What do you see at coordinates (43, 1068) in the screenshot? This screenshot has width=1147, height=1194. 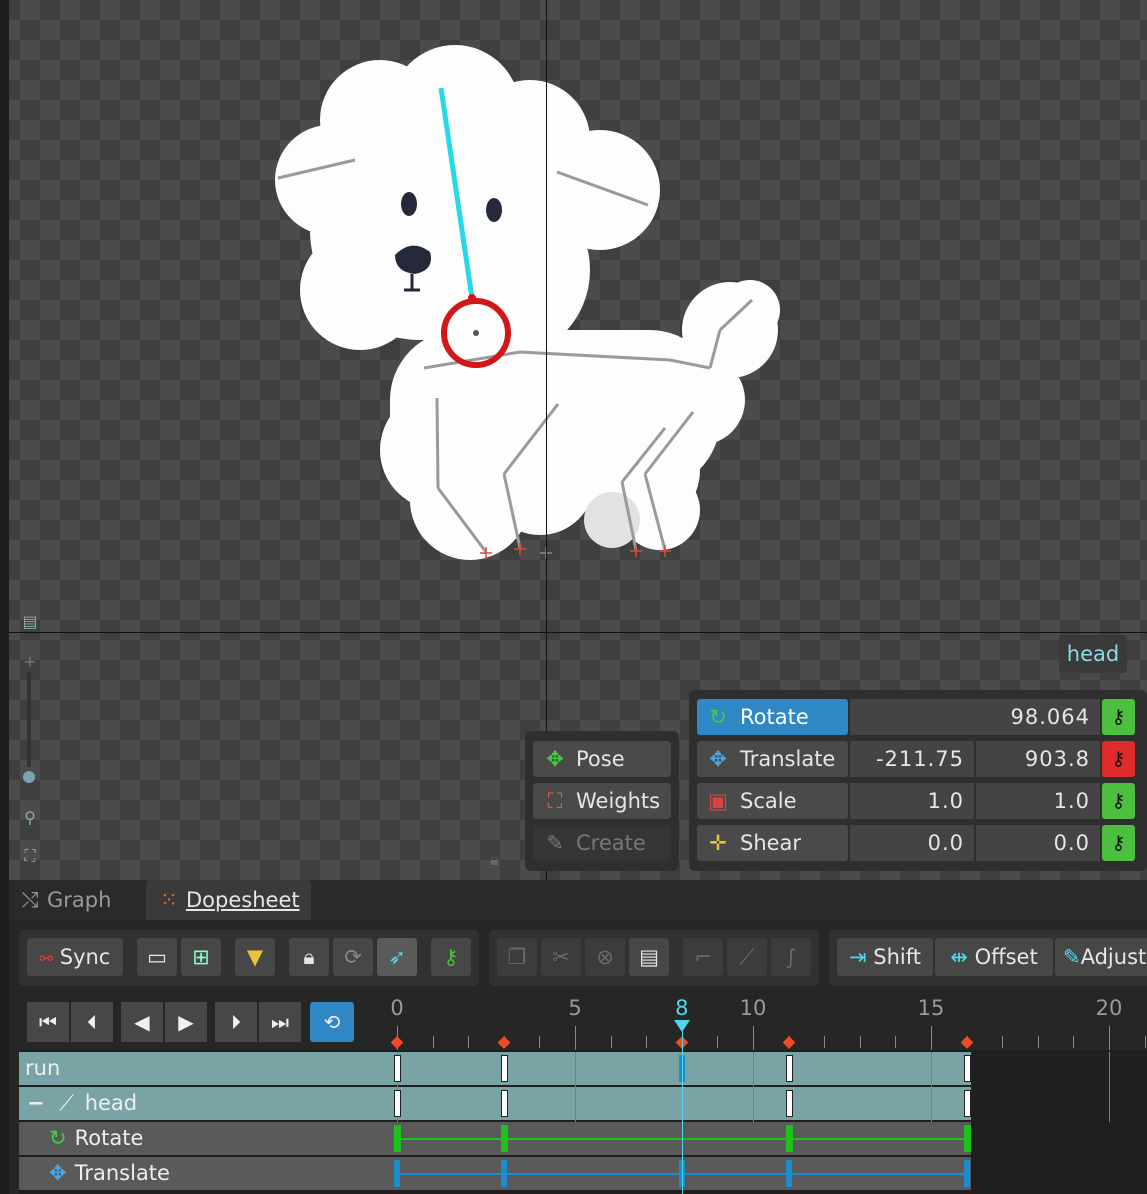 I see `track-run-label: run` at bounding box center [43, 1068].